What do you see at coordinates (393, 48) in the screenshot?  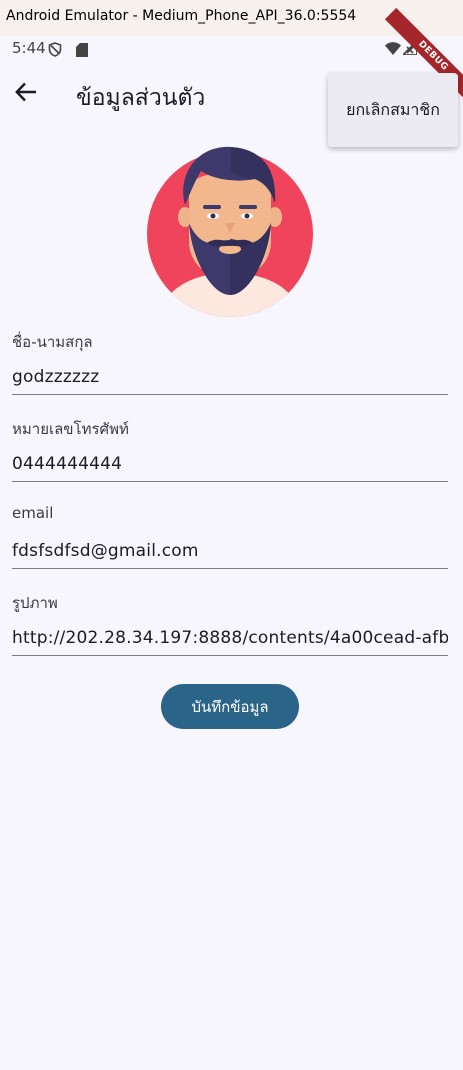 I see `wifi-icon` at bounding box center [393, 48].